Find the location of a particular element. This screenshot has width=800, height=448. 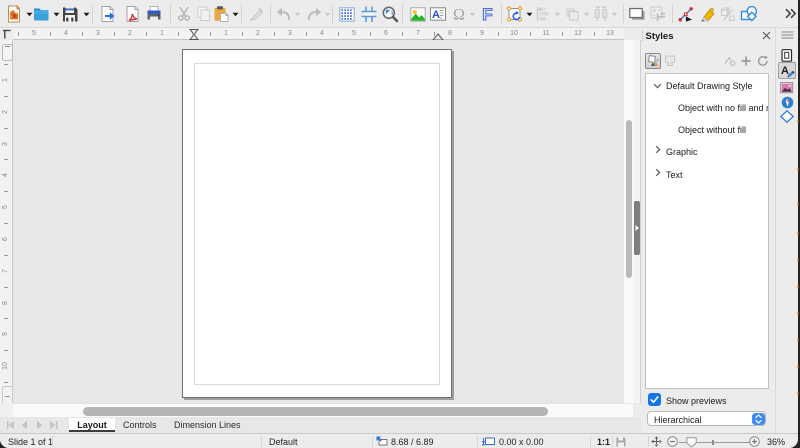

svg-text: F is located at coordinates (487, 14).